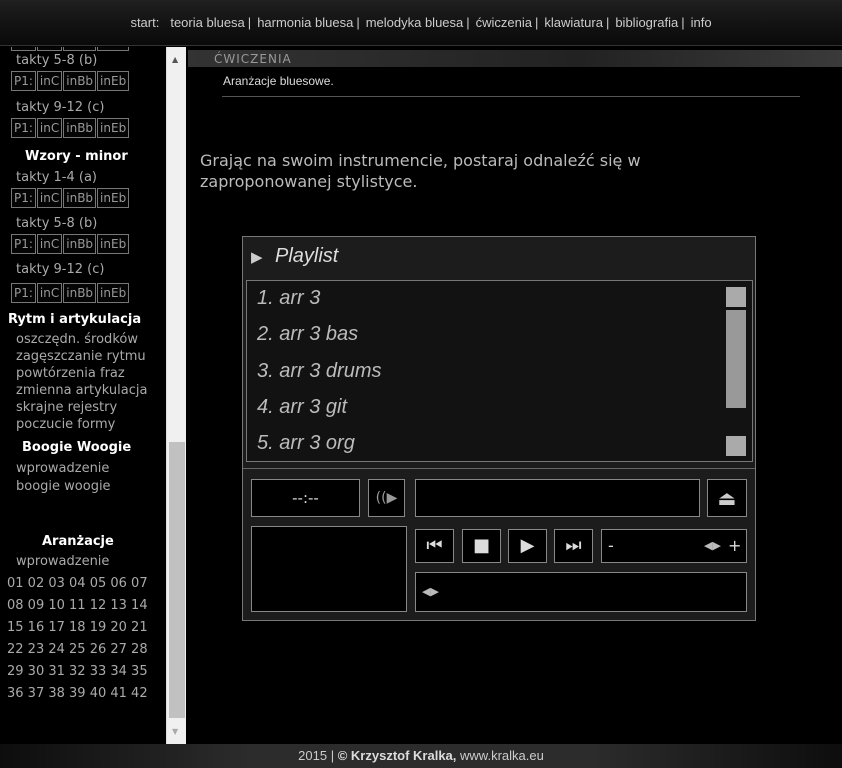 Image resolution: width=842 pixels, height=768 pixels. I want to click on nav-harmonia-bluesa: harmonia bluesa, so click(305, 22).